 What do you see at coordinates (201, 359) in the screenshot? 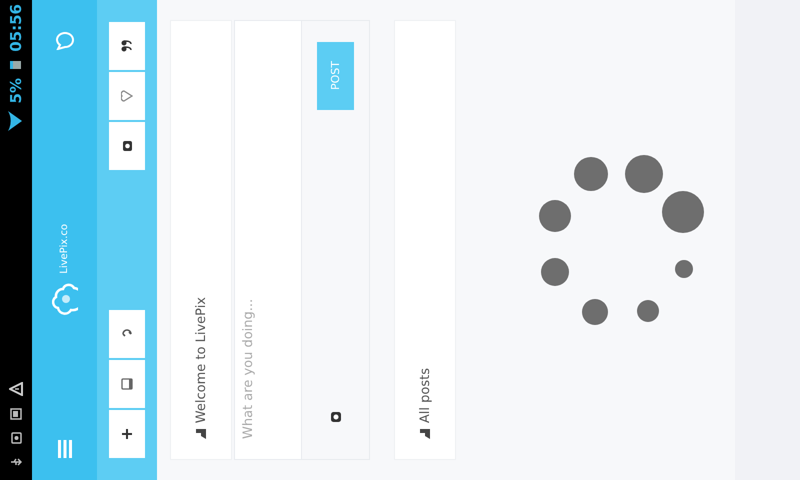
I see `welcome-title: Welcome to LivePix` at bounding box center [201, 359].